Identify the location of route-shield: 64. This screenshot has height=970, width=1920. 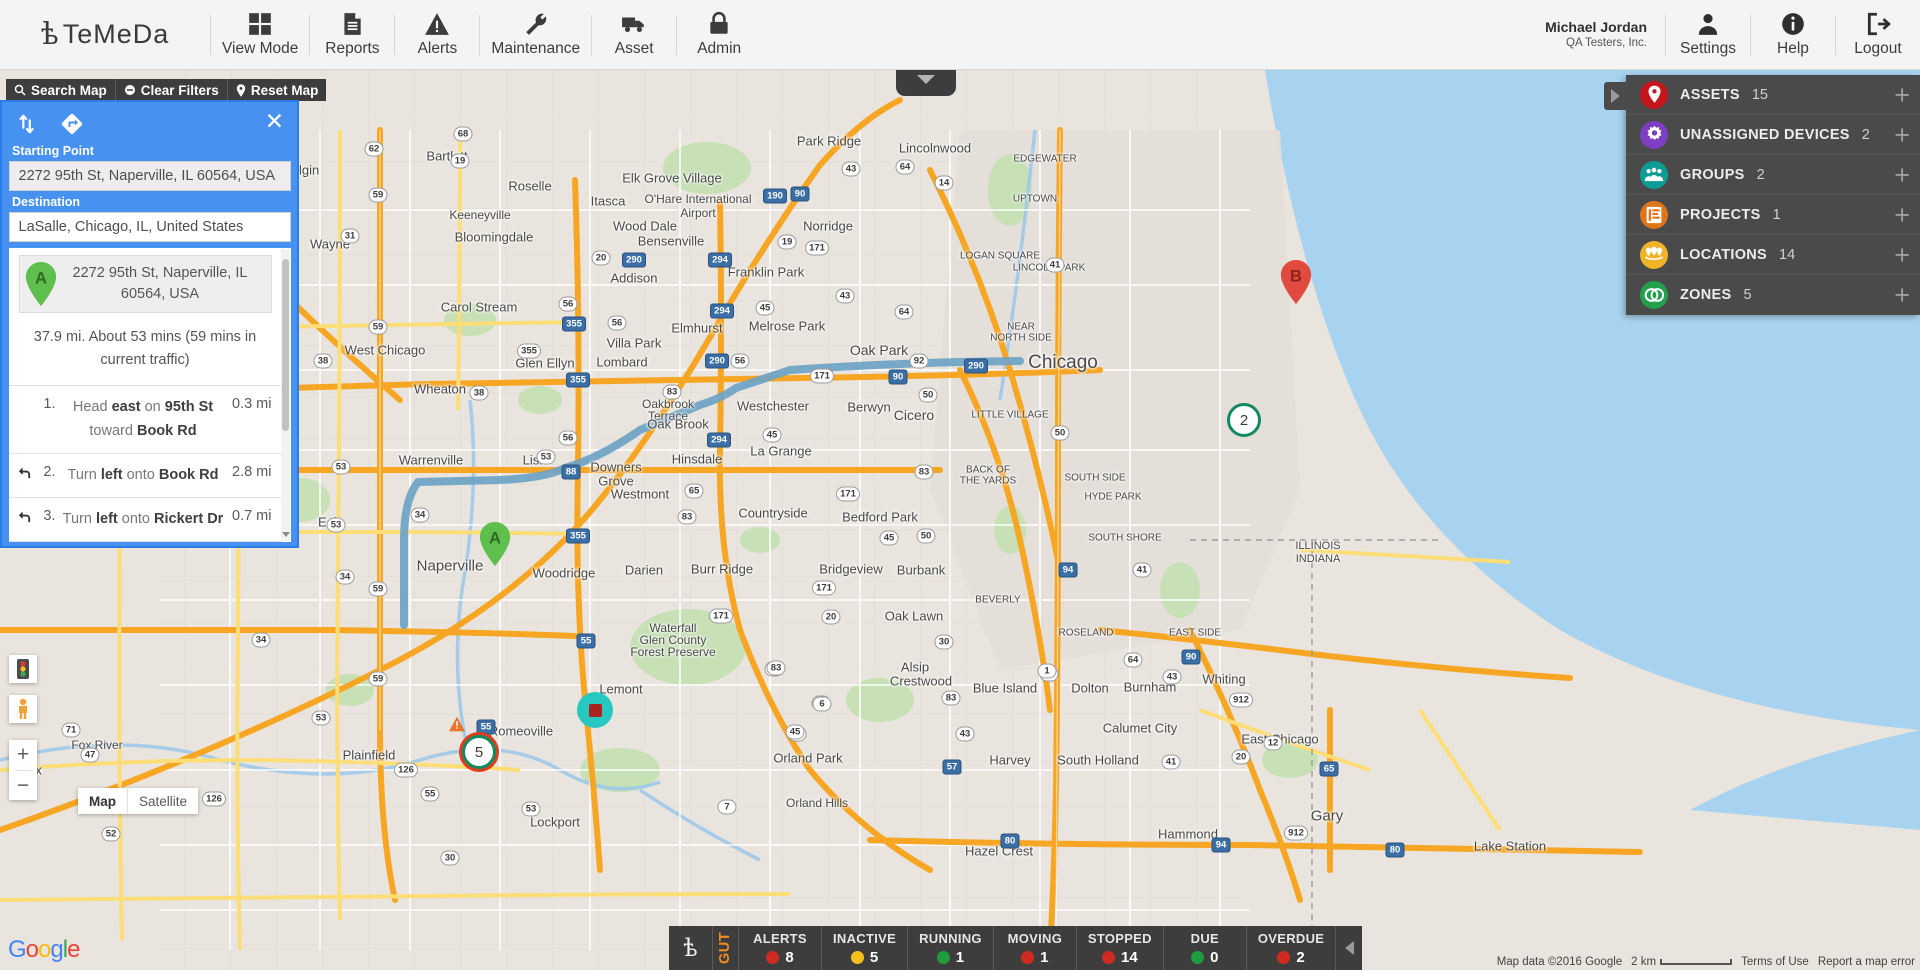
(905, 167).